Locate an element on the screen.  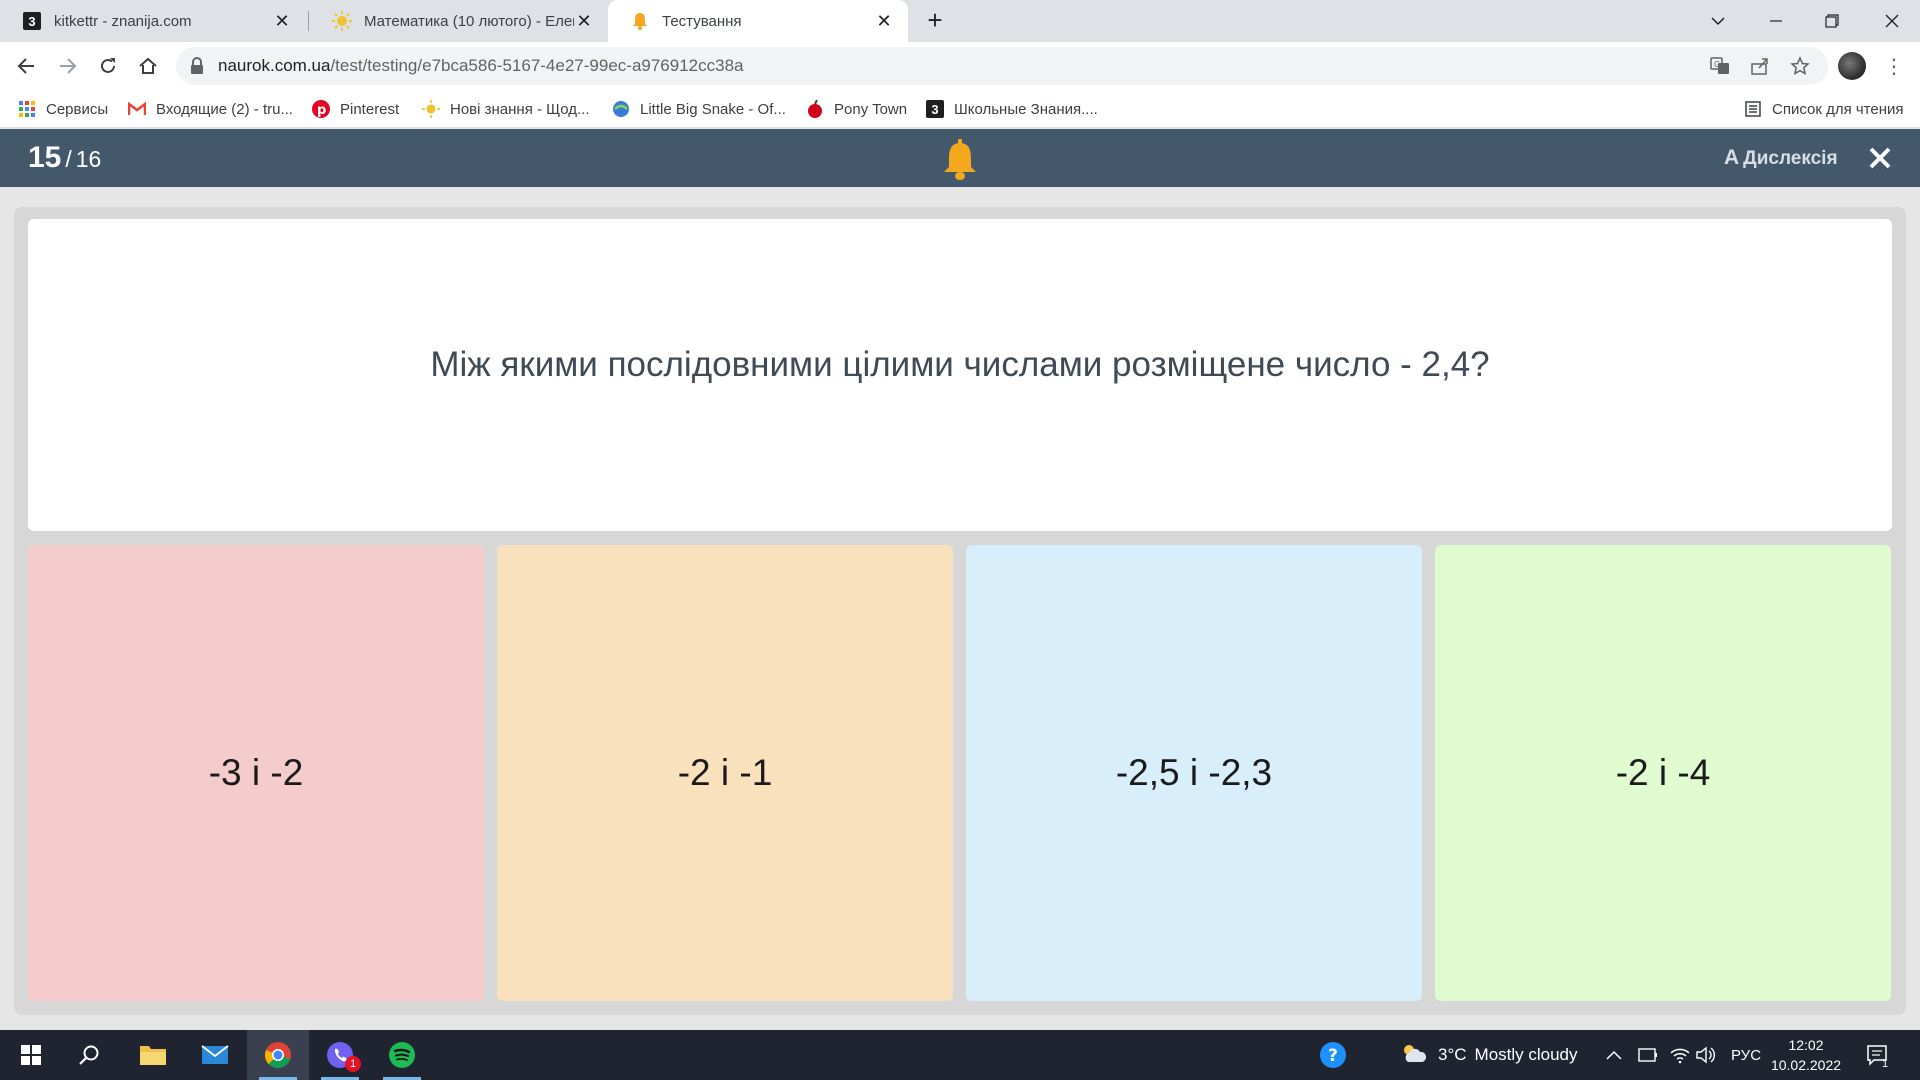
bookmark-label: Pinterest is located at coordinates (370, 109).